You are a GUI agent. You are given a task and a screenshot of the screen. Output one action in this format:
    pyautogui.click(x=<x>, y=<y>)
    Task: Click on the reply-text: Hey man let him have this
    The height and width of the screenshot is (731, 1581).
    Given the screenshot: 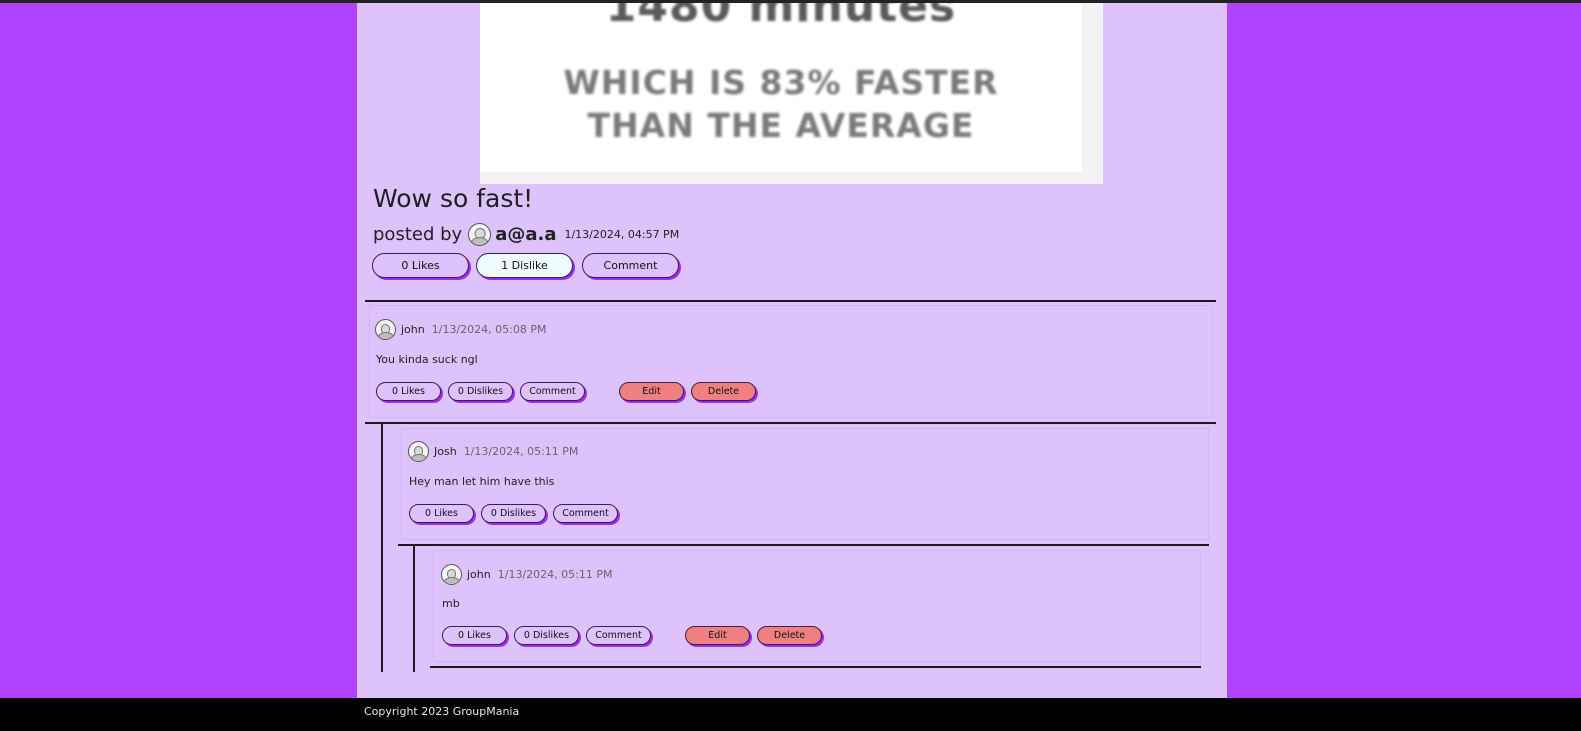 What is the action you would take?
    pyautogui.click(x=482, y=481)
    